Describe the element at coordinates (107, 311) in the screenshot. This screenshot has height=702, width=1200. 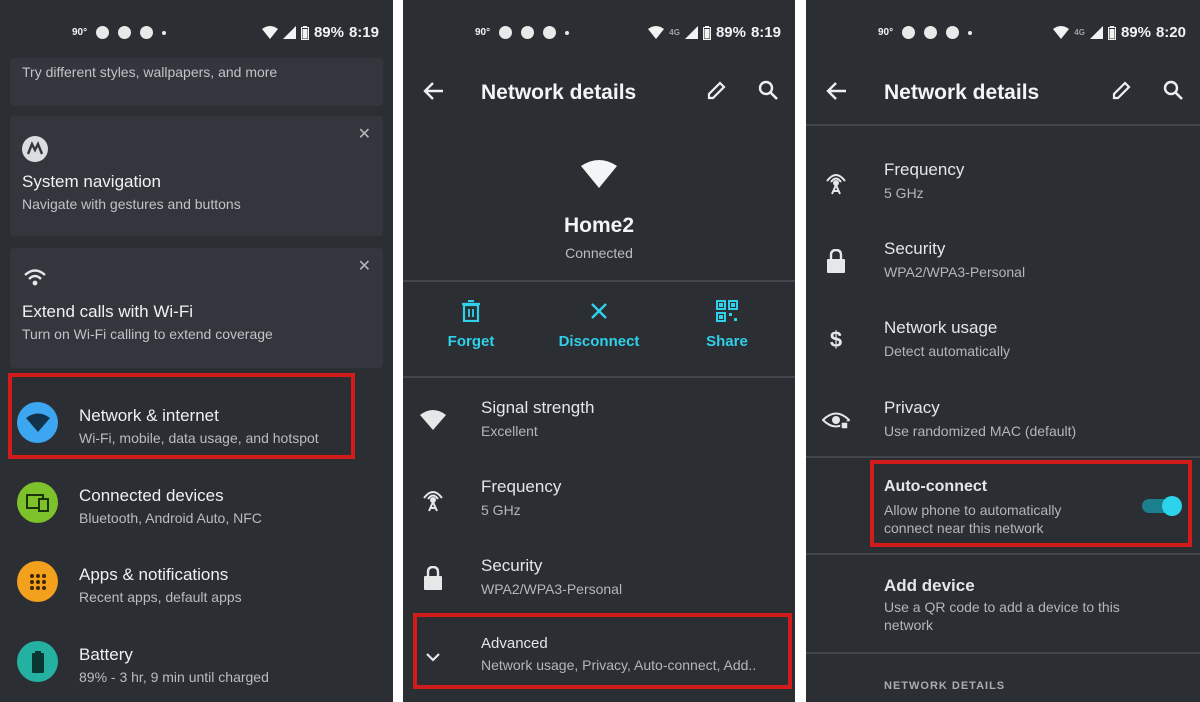
I see `card-title: Extend calls with Wi-Fi` at that location.